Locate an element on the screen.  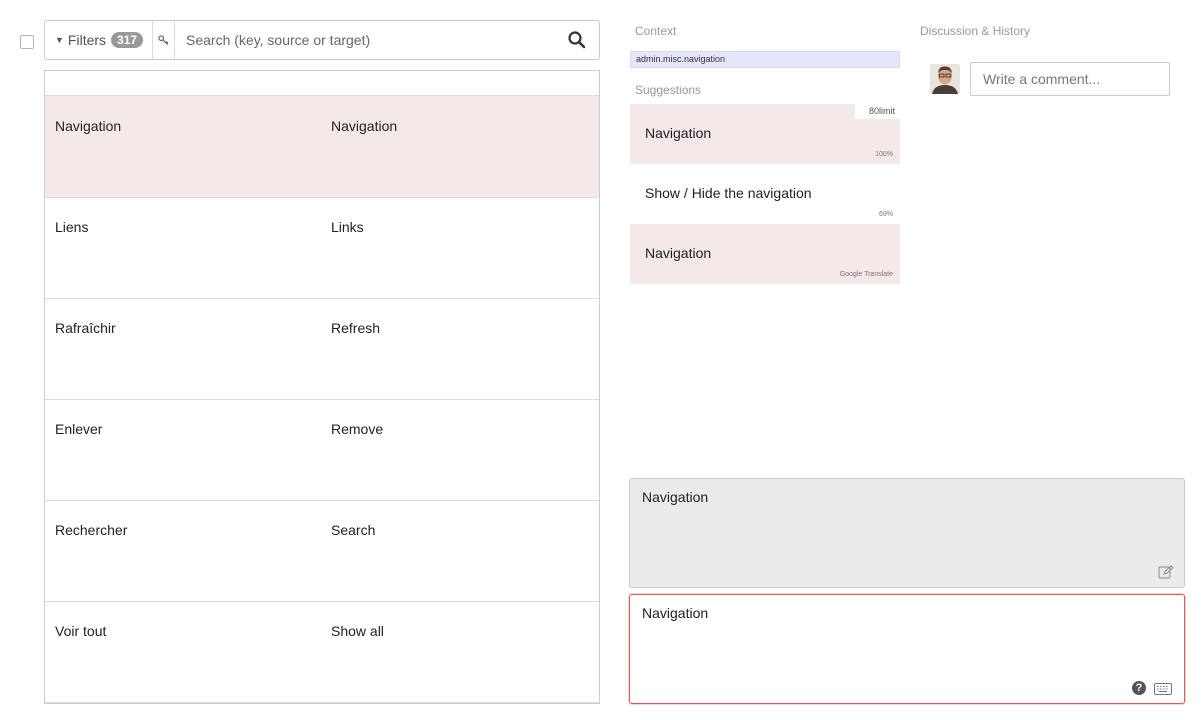
key-search-toggle is located at coordinates (164, 40).